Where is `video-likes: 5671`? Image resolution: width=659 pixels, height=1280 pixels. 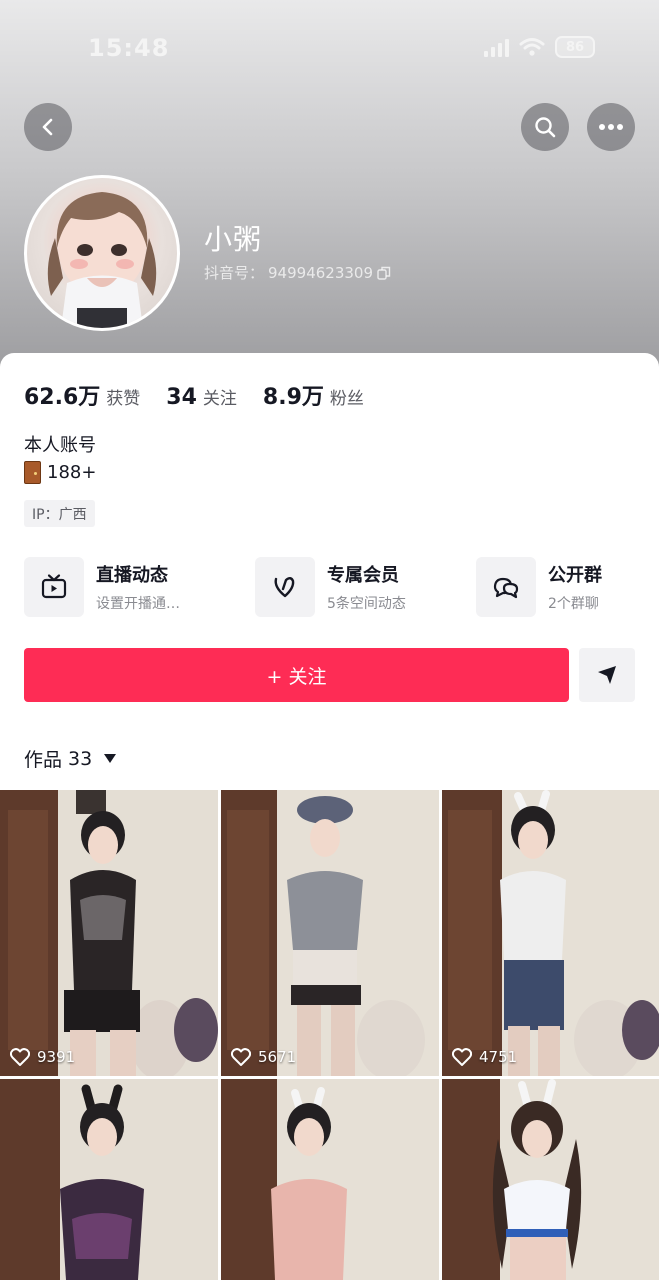
video-likes: 5671 is located at coordinates (263, 1057).